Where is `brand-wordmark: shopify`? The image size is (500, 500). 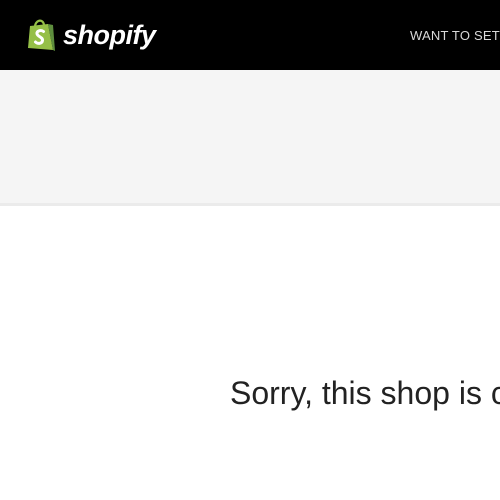
brand-wordmark: shopify is located at coordinates (109, 34).